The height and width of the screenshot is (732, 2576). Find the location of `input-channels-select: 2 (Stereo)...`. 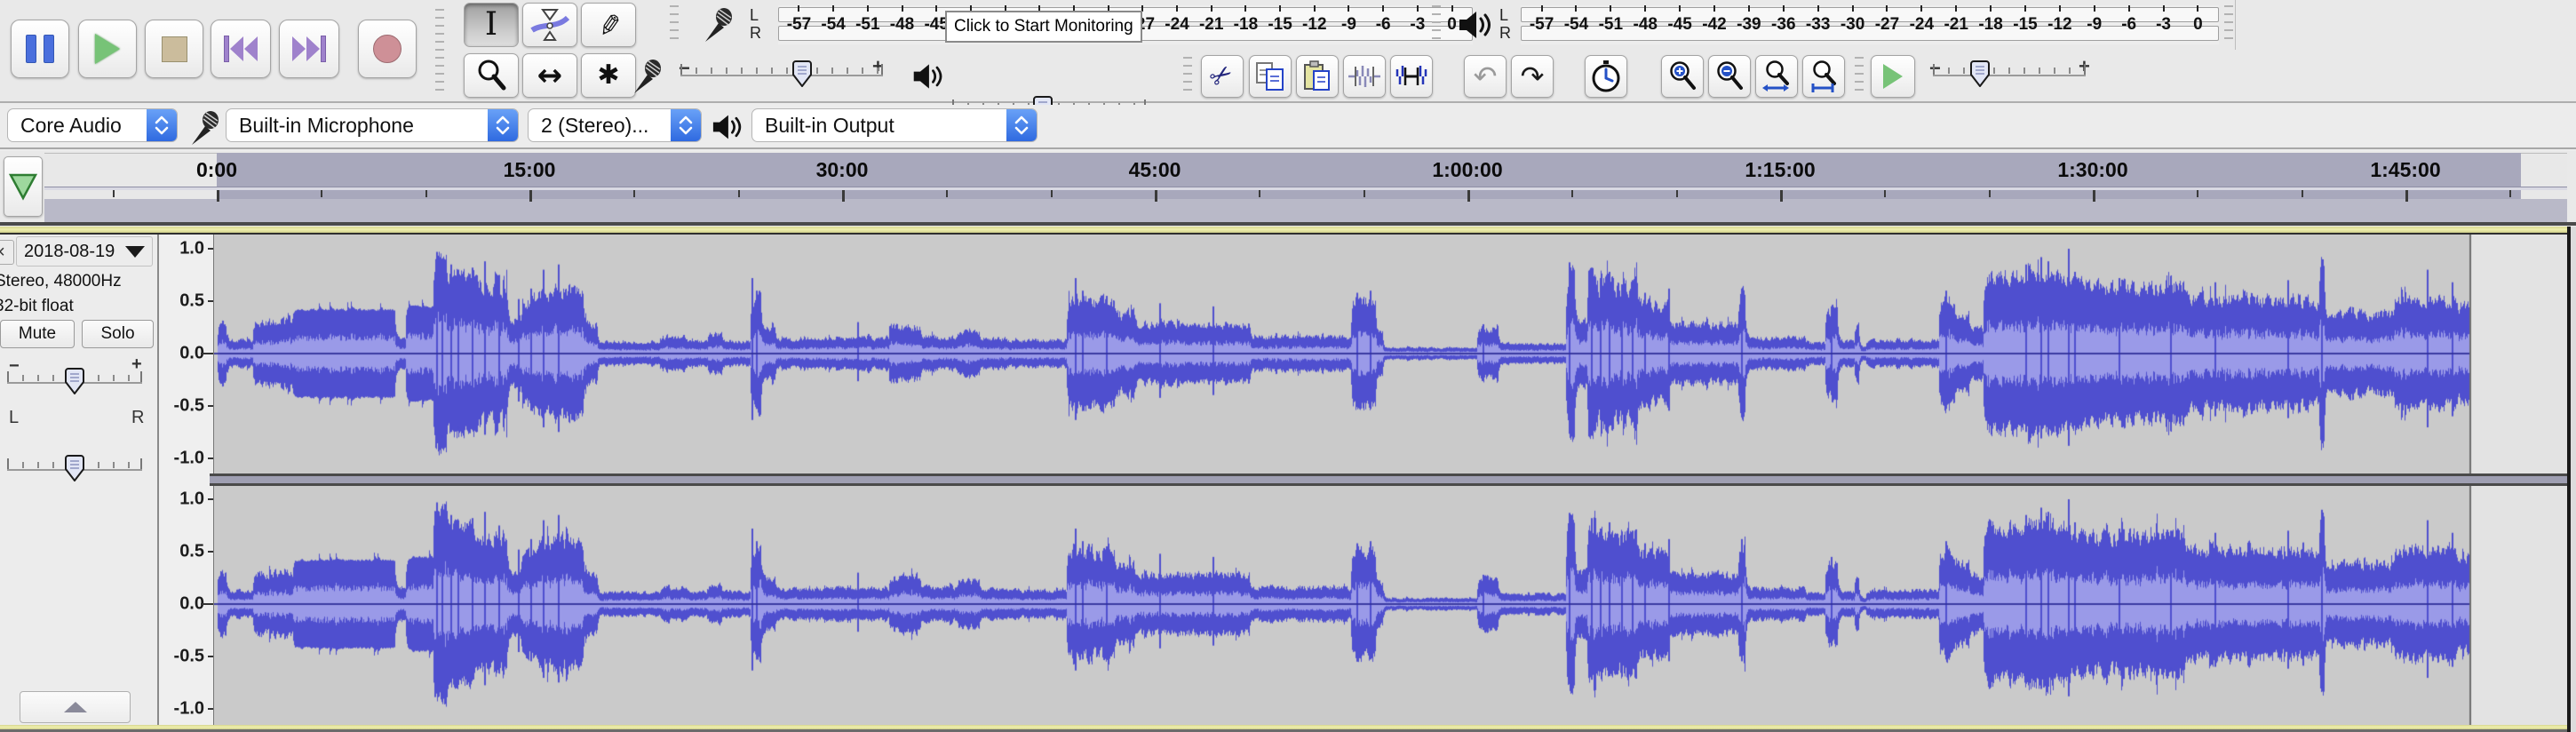

input-channels-select: 2 (Stereo)... is located at coordinates (615, 125).